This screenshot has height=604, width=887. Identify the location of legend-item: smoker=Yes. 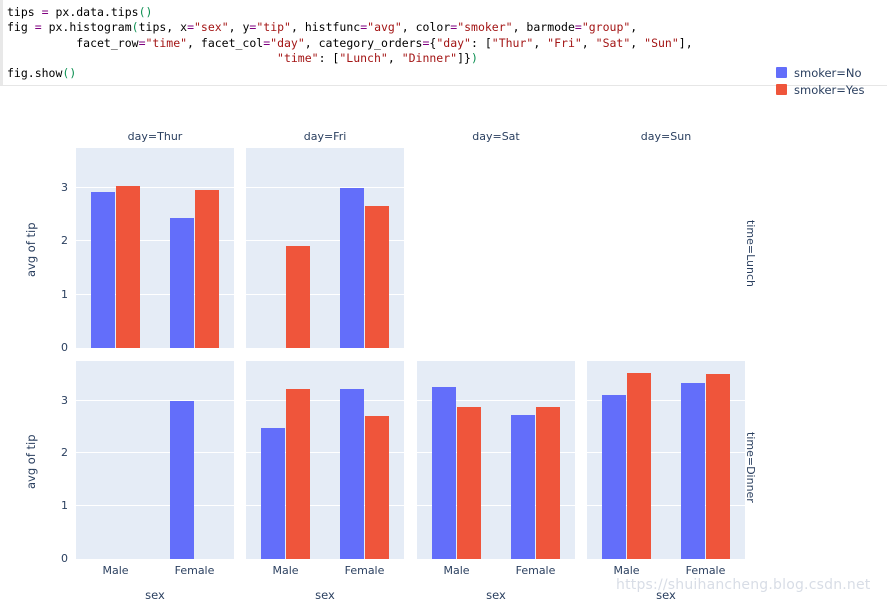
(820, 89).